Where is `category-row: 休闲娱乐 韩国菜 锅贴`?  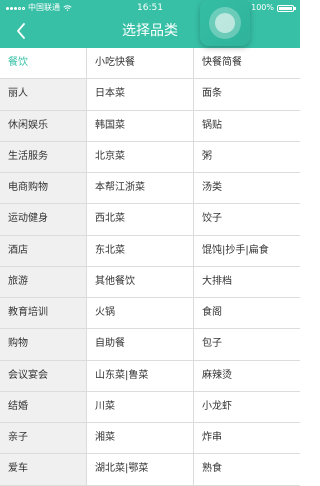
category-row: 休闲娱乐 韩国菜 锅贴 is located at coordinates (150, 126).